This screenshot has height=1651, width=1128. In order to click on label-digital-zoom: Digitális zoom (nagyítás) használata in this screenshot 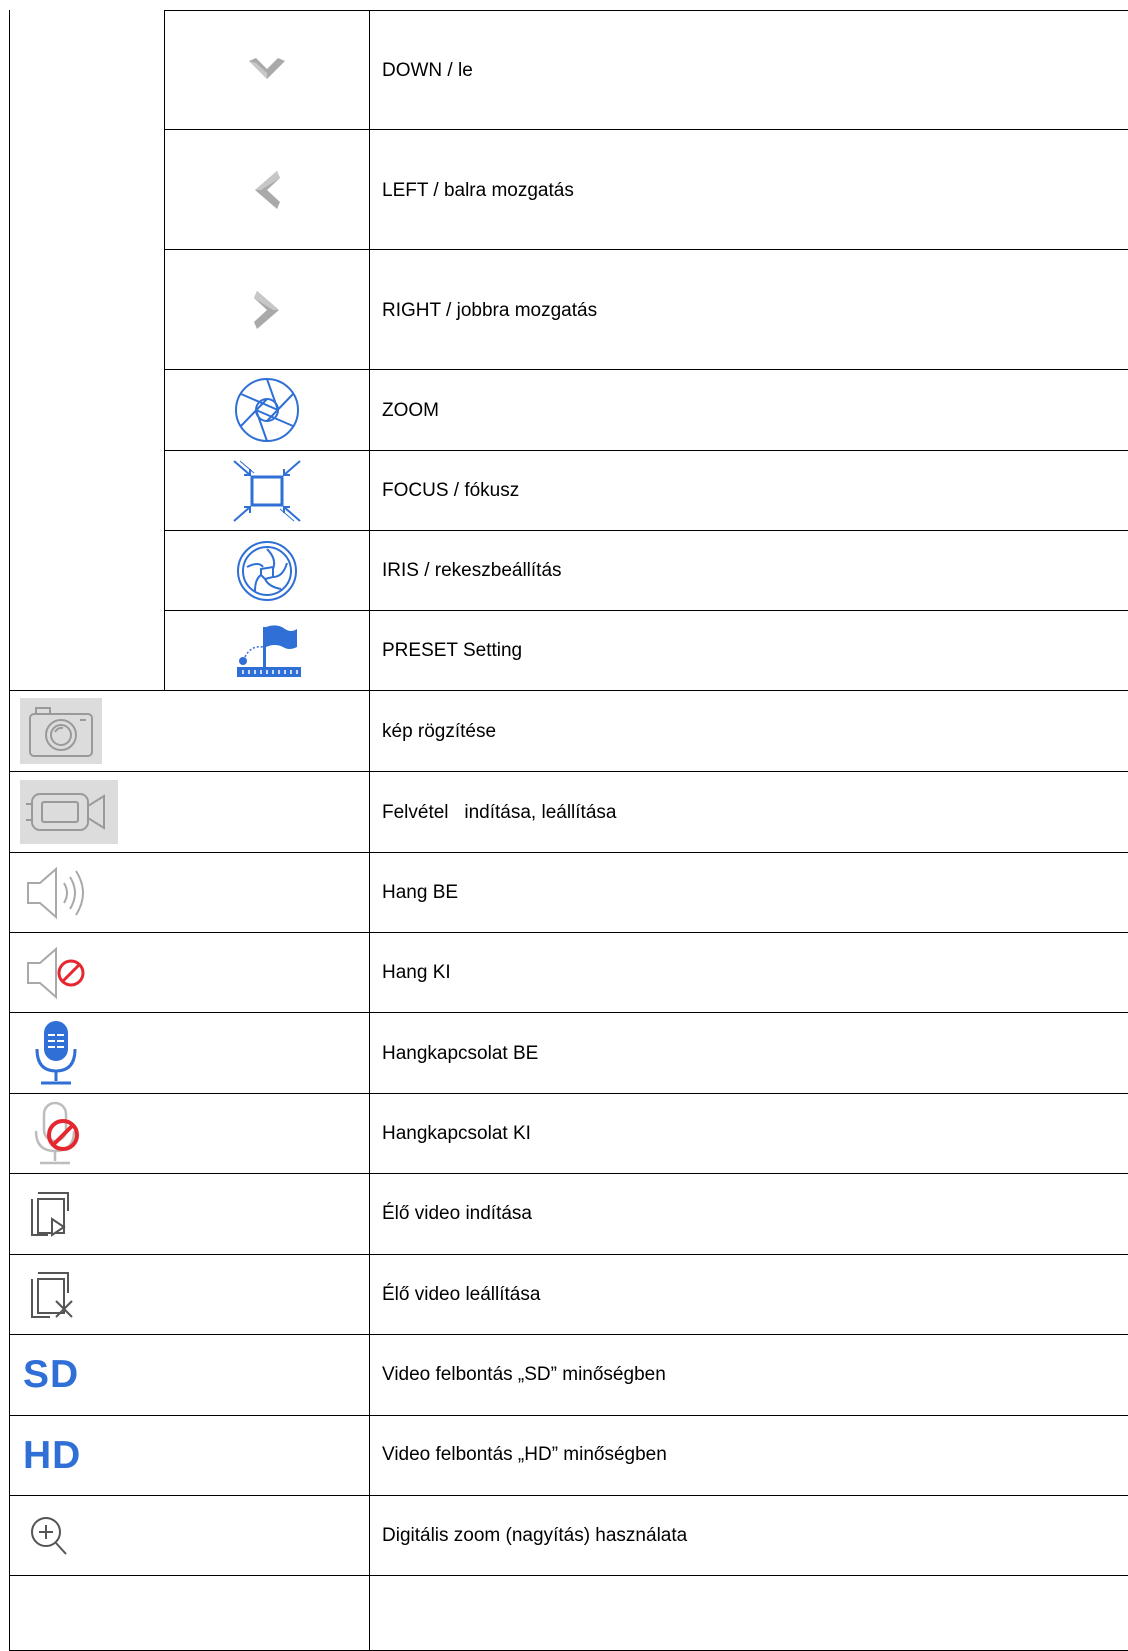, I will do `click(535, 1535)`.